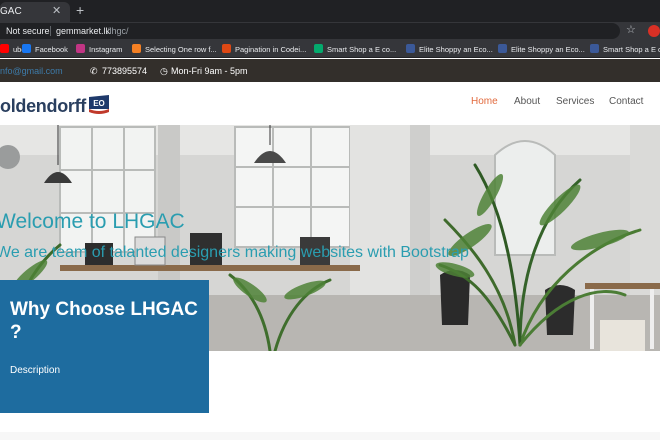 This screenshot has height=440, width=660. What do you see at coordinates (330, 70) in the screenshot?
I see `contact-bar` at bounding box center [330, 70].